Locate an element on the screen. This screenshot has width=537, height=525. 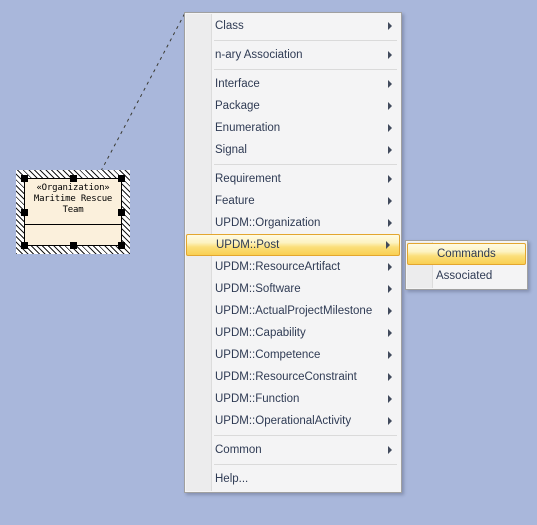
menu-item-updm-software: UPDM::Software is located at coordinates (293, 289).